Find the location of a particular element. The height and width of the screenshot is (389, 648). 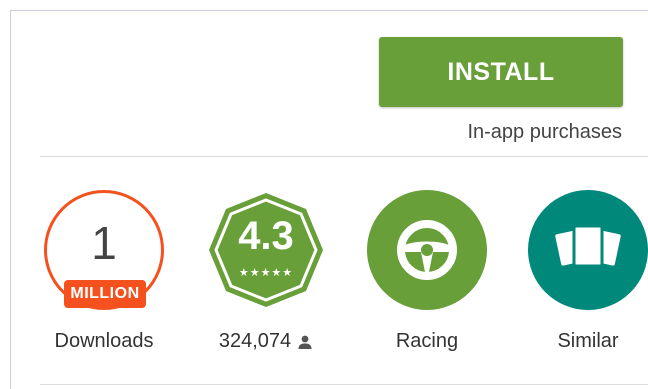

similar-badge is located at coordinates (588, 250).